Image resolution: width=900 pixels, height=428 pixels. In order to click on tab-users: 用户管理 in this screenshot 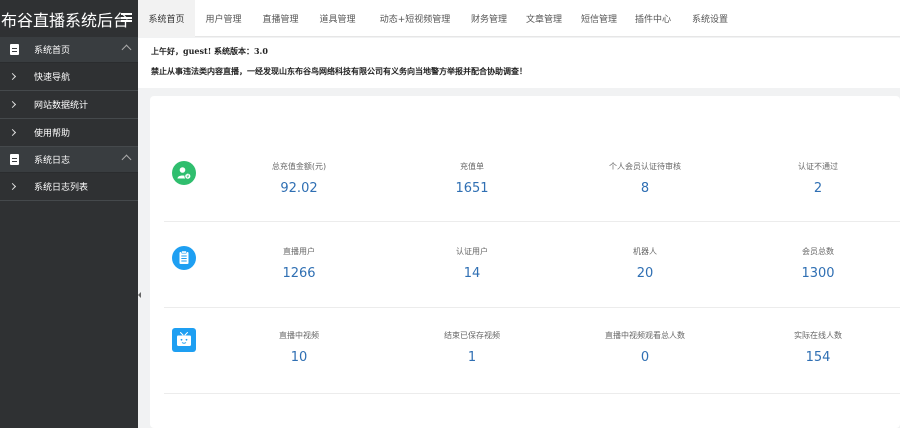, I will do `click(223, 18)`.